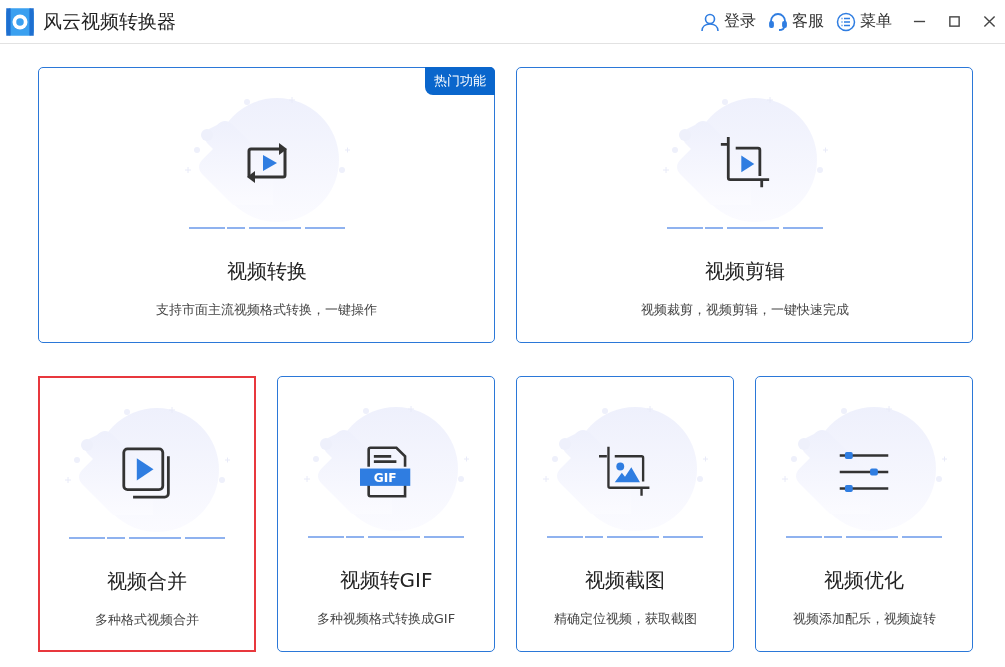 The height and width of the screenshot is (667, 1005). I want to click on gif-label: GIF, so click(385, 477).